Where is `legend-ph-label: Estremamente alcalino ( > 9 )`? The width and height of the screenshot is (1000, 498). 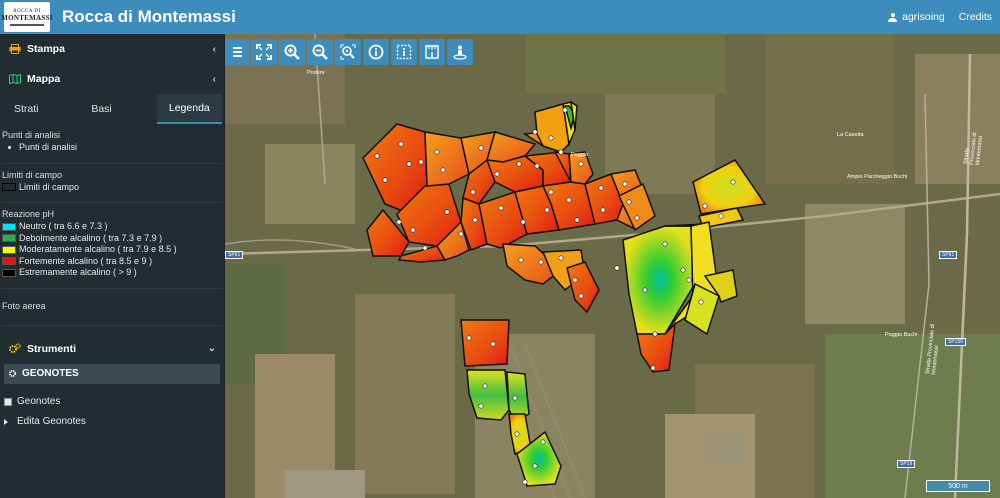 legend-ph-label: Estremamente alcalino ( > 9 ) is located at coordinates (78, 272).